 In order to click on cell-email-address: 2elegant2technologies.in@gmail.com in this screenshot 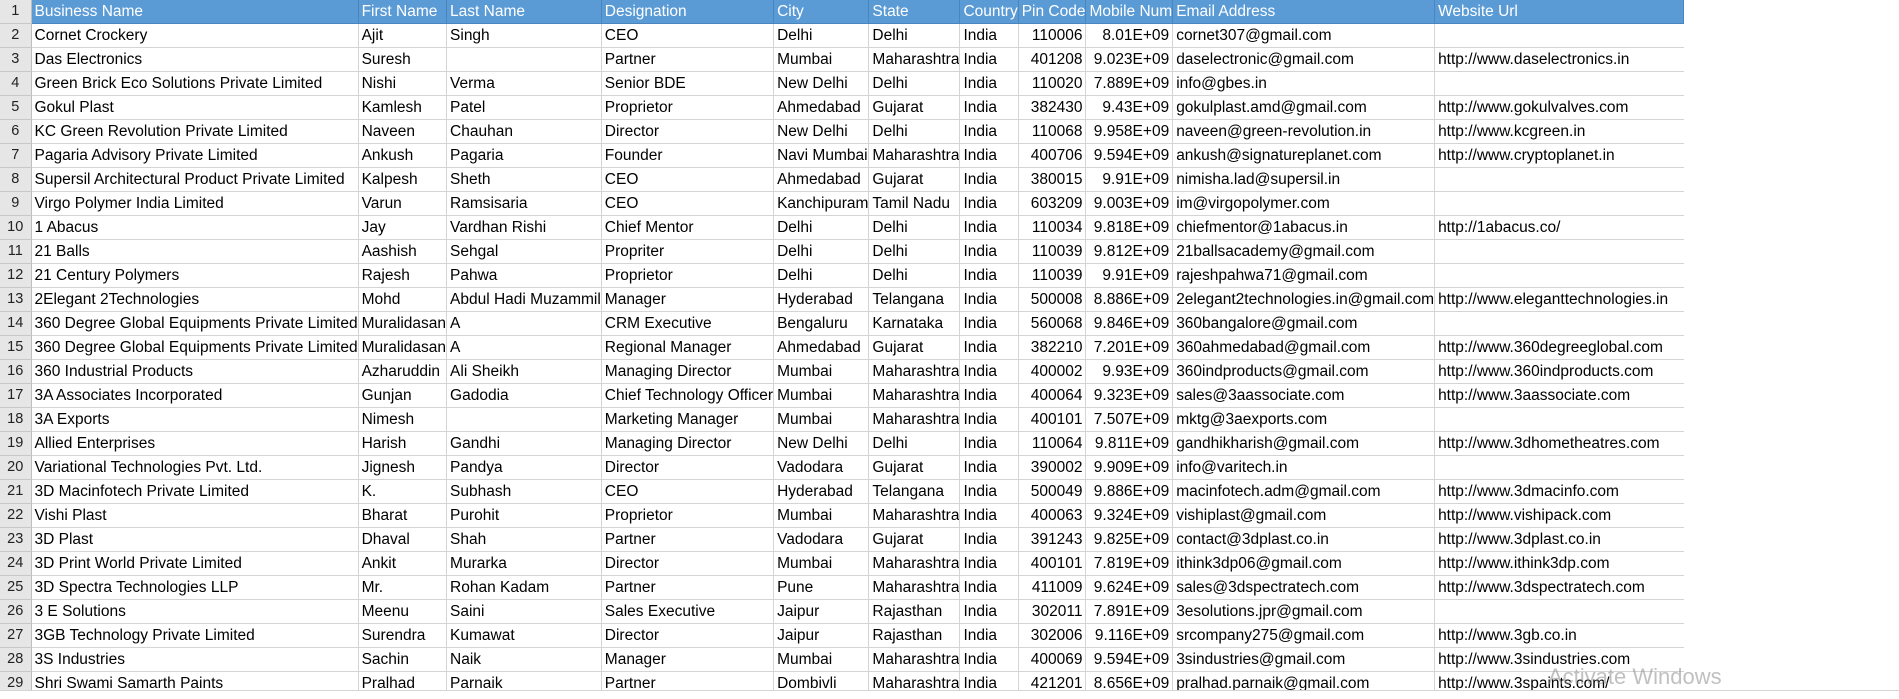, I will do `click(1304, 299)`.